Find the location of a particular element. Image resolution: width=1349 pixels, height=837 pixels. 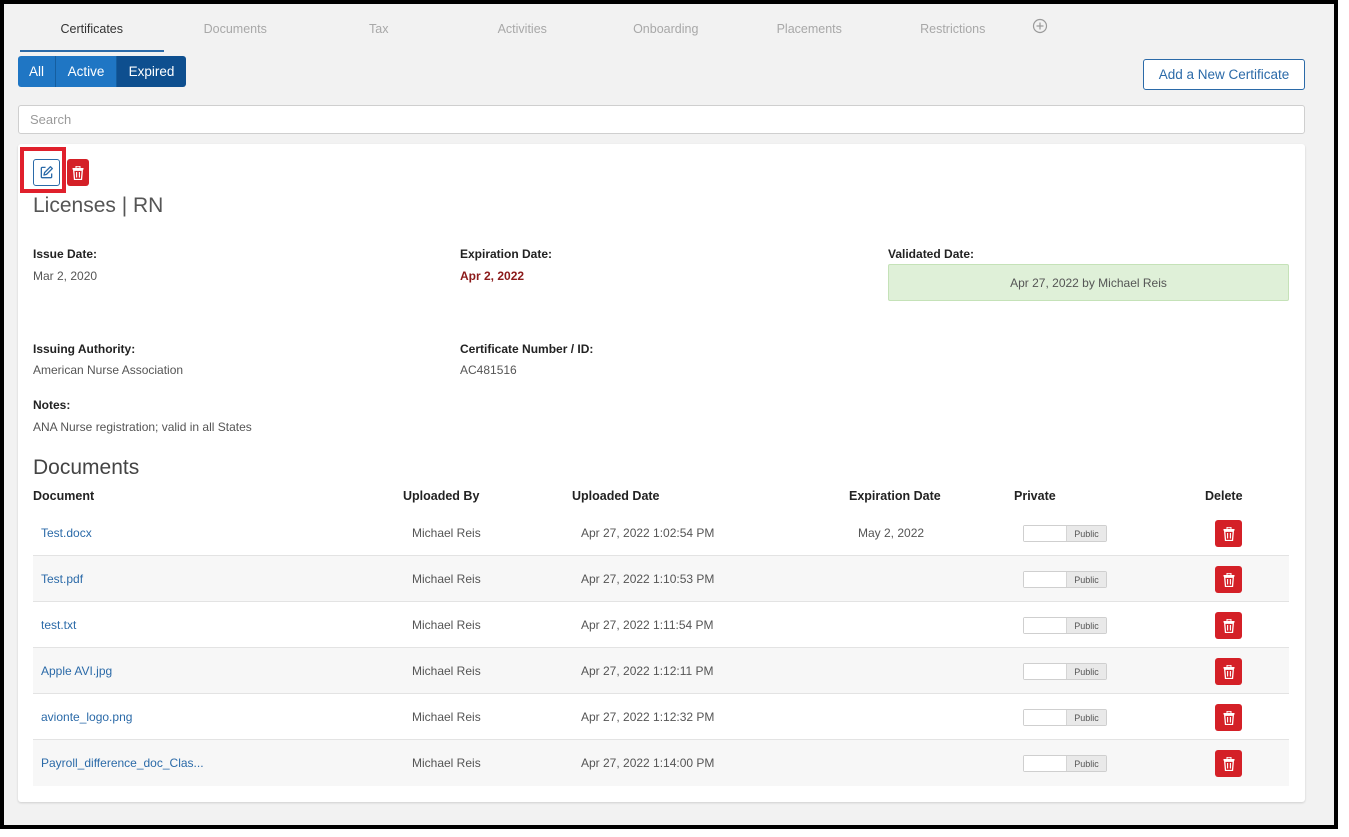

filter-expired-button: Expired is located at coordinates (151, 71).